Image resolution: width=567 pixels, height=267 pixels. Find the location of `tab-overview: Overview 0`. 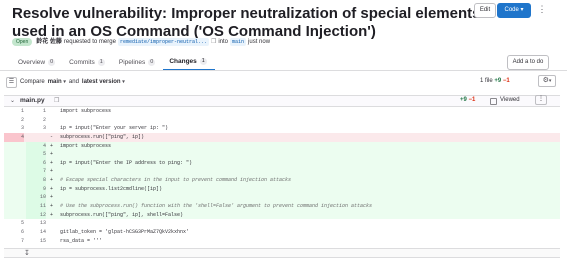

tab-overview: Overview 0 is located at coordinates (37, 63).